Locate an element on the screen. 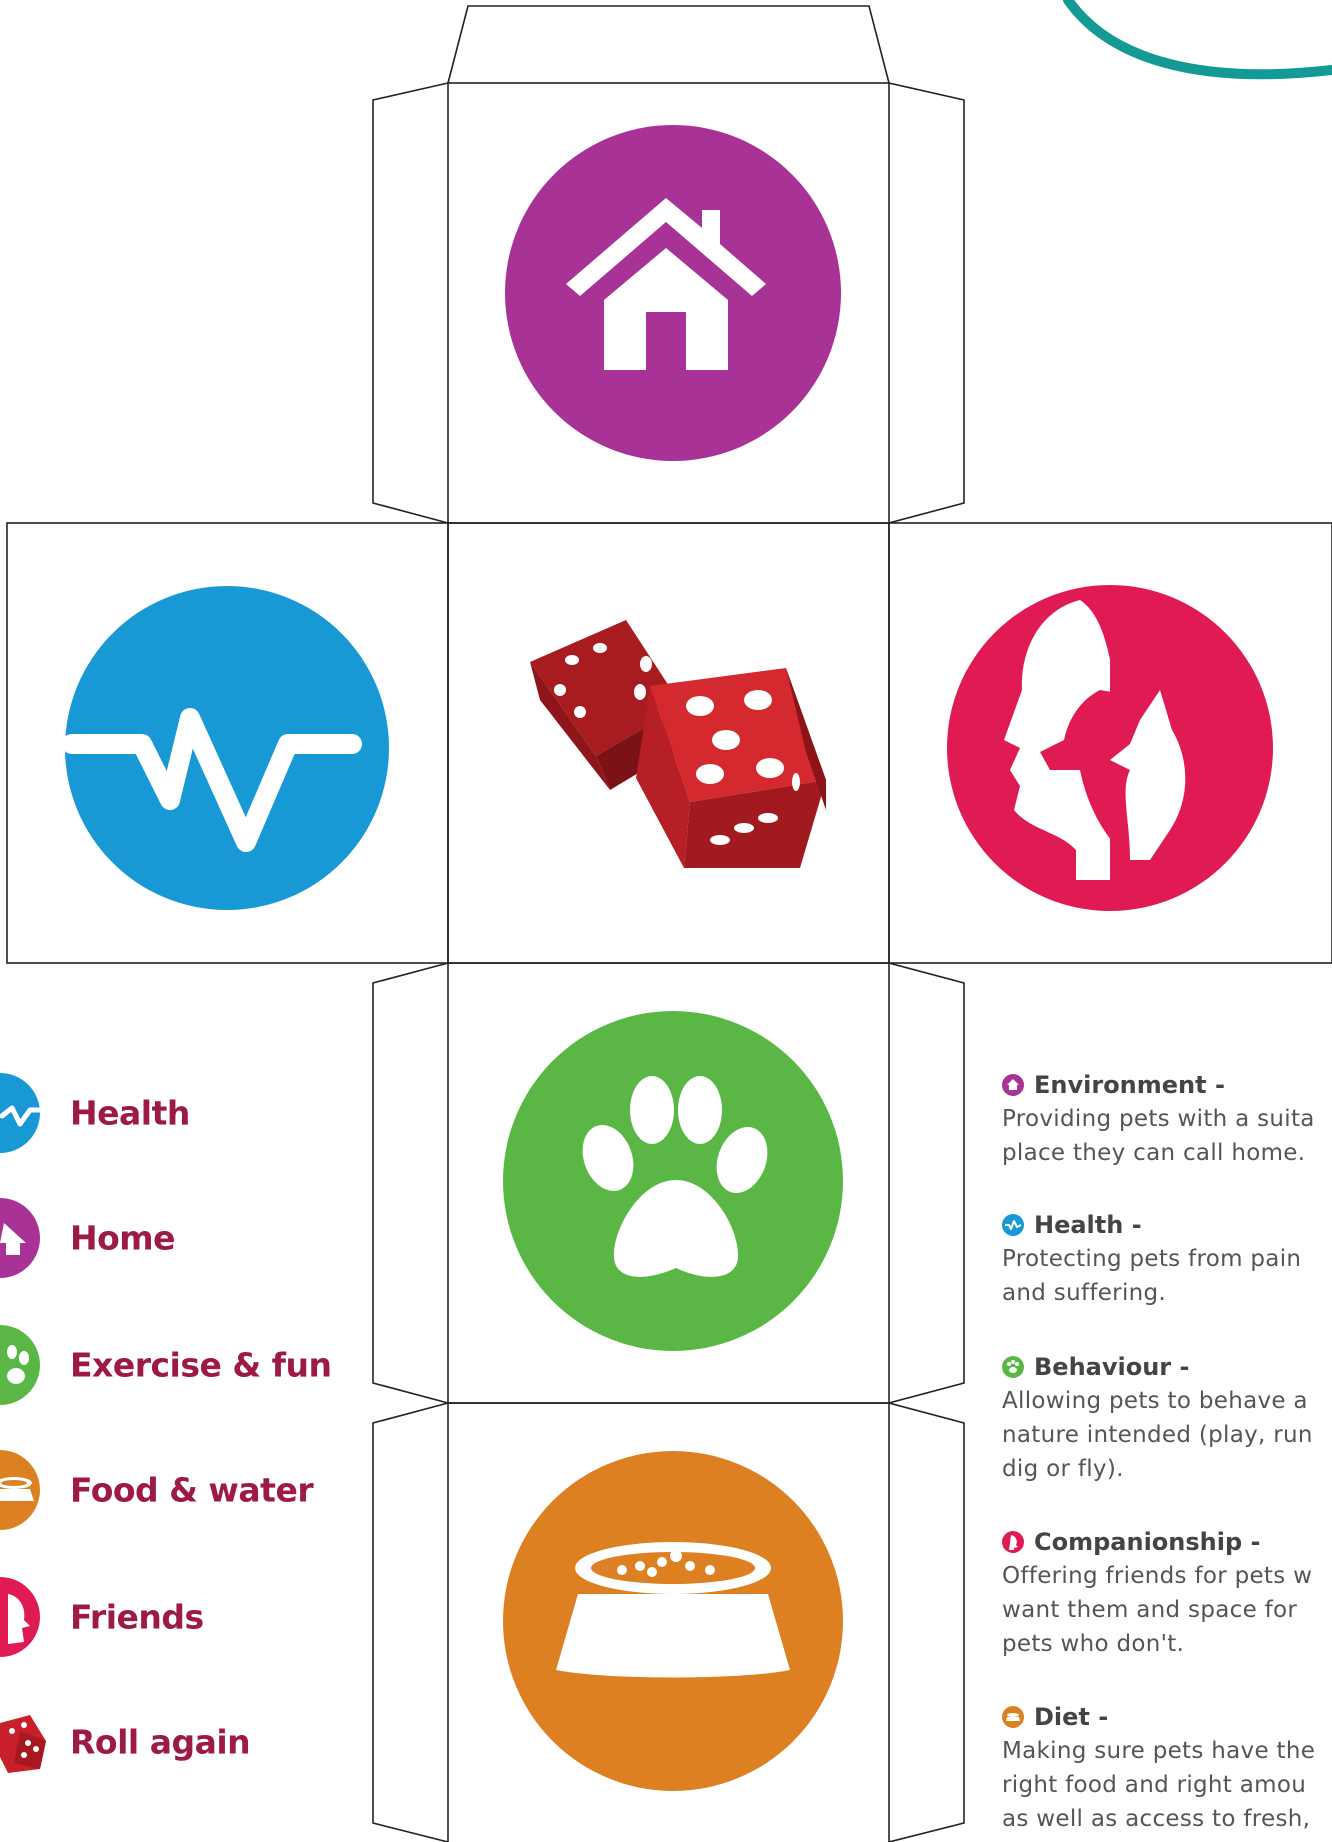  info-text-line: pets who don't. is located at coordinates (1093, 1644).